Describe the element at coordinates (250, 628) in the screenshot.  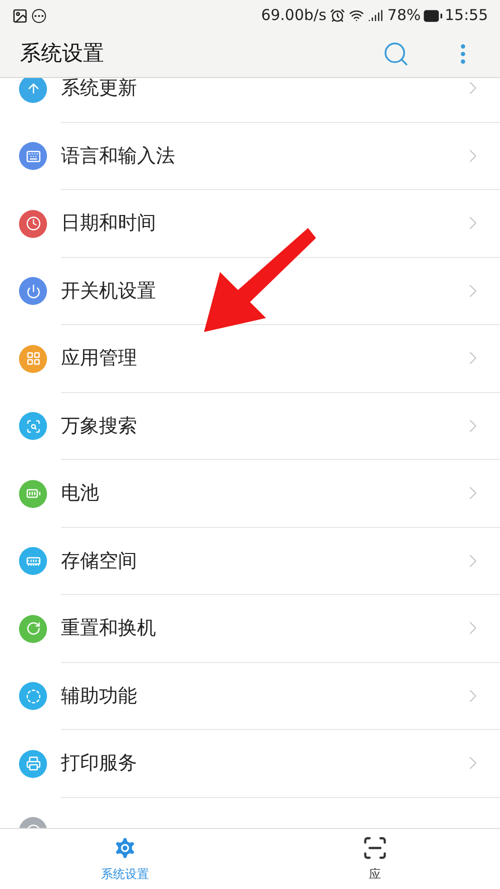
I see `settings-row: 重置和换机` at that location.